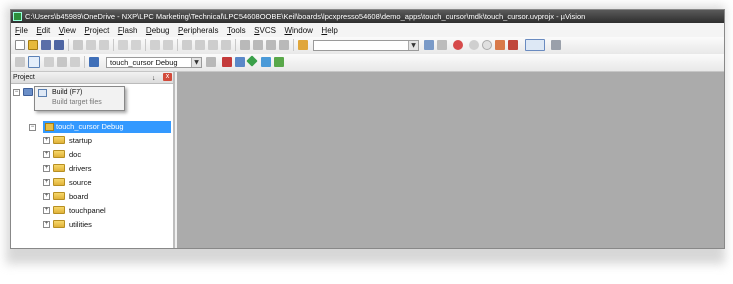  What do you see at coordinates (49, 127) in the screenshot?
I see `target-icon` at bounding box center [49, 127].